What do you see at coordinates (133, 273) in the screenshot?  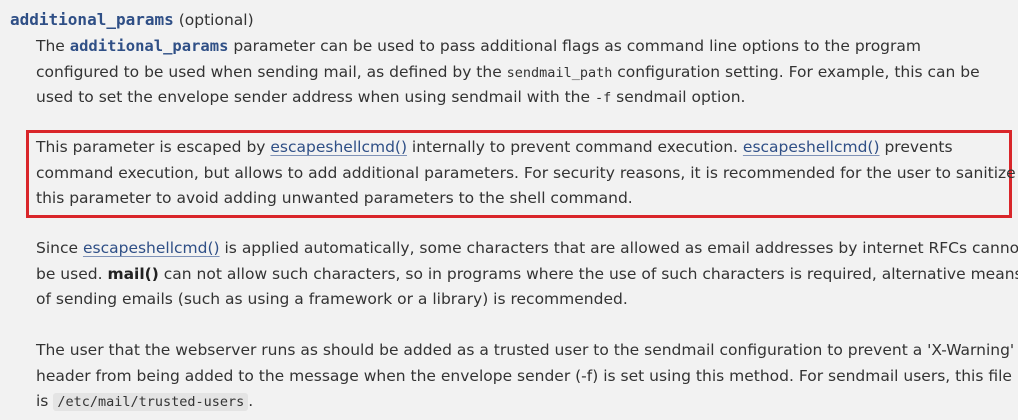 I see `mail-function-name: mail()` at bounding box center [133, 273].